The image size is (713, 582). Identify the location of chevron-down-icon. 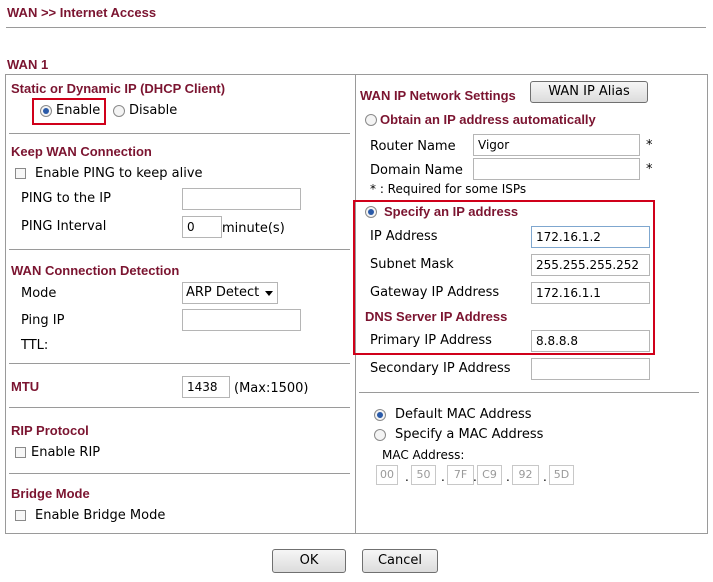
(269, 293).